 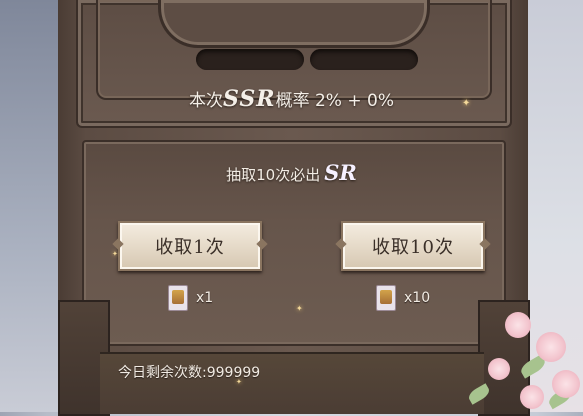 What do you see at coordinates (233, 373) in the screenshot?
I see `remaining-value: 999999` at bounding box center [233, 373].